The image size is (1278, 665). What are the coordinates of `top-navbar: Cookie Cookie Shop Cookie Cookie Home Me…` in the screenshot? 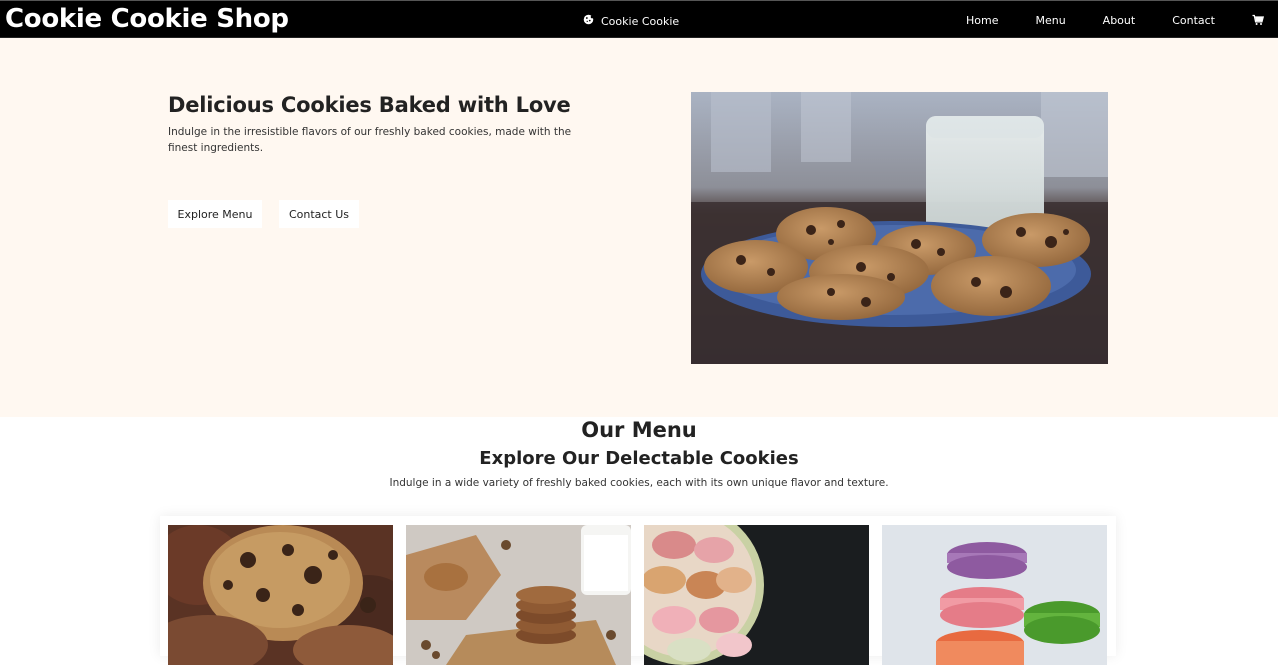 It's located at (639, 19).